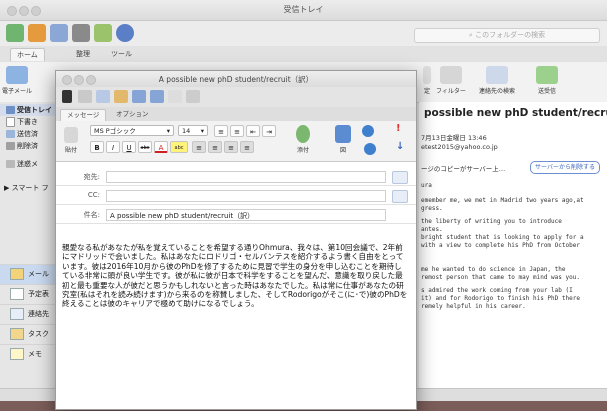  What do you see at coordinates (125, 33) in the screenshot?
I see `help-icon` at bounding box center [125, 33].